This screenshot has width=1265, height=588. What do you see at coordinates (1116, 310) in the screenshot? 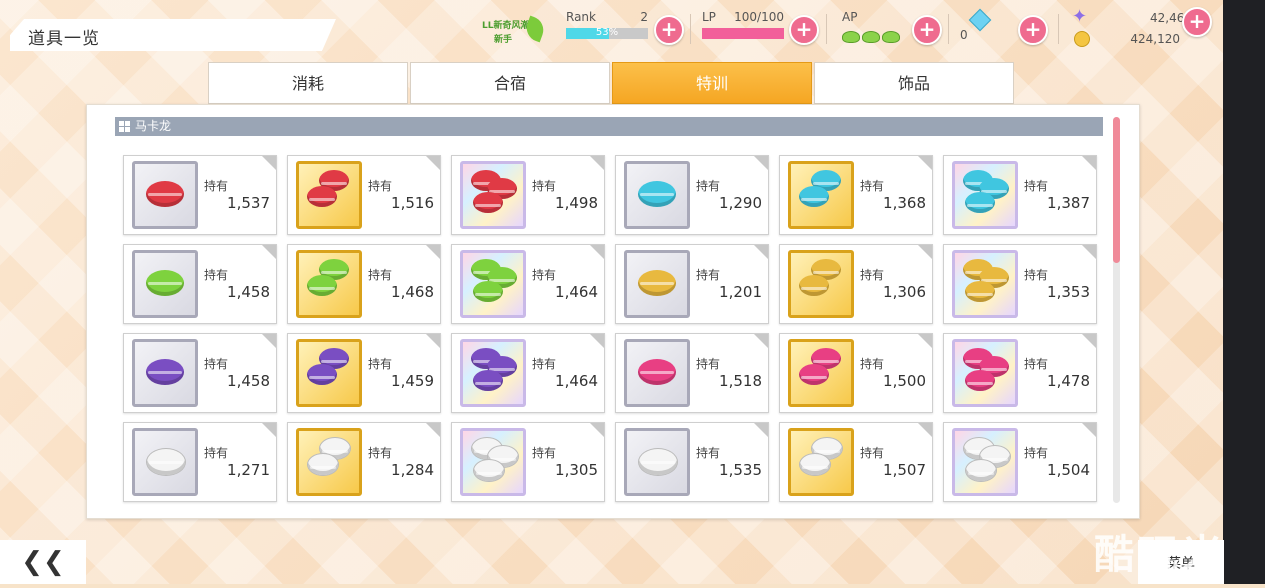
I see `scrollbar` at bounding box center [1116, 310].